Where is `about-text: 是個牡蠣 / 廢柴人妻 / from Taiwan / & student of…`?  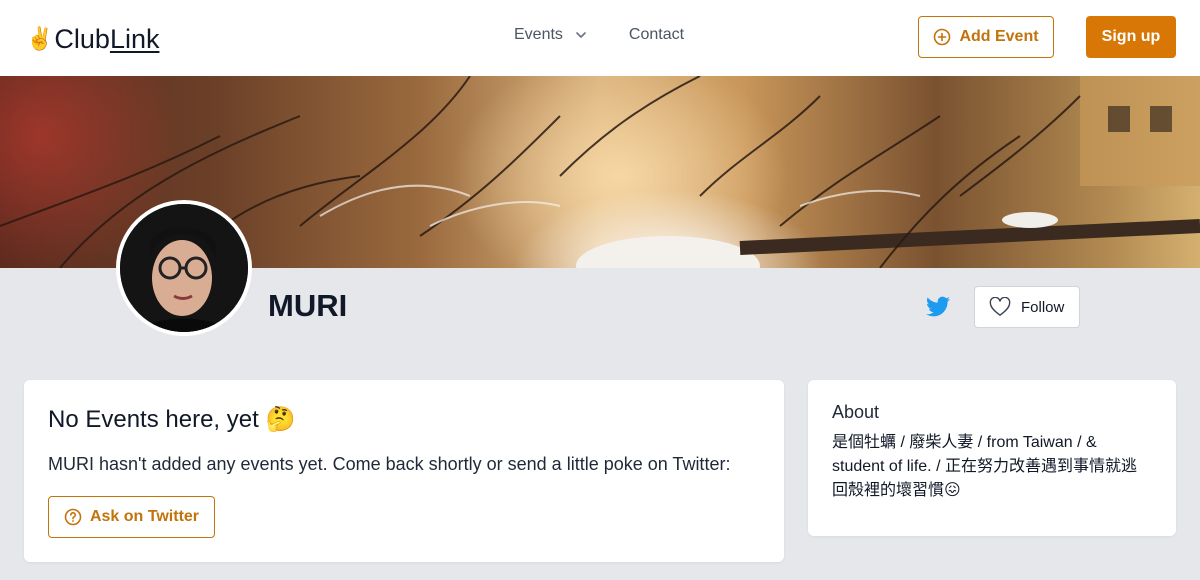
about-text: 是個牡蠣 / 廢柴人妻 / from Taiwan / & student of… is located at coordinates (984, 466).